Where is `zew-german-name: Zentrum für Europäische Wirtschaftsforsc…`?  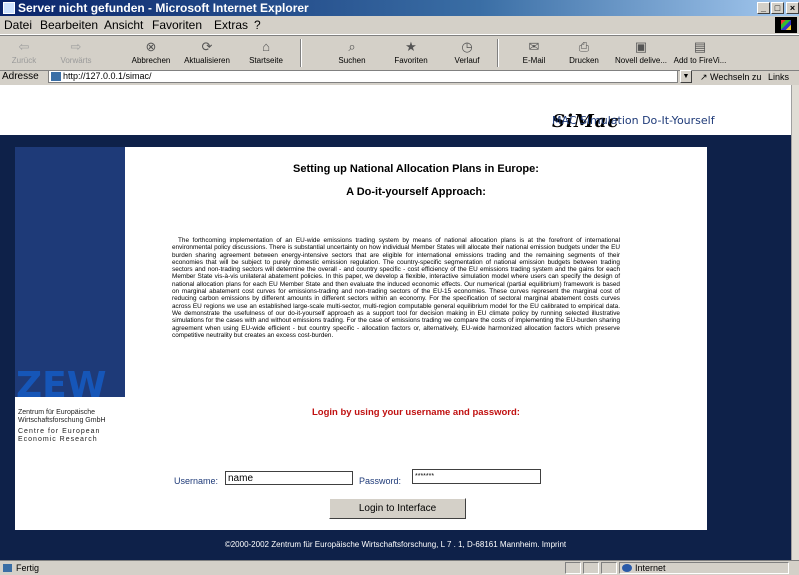 zew-german-name: Zentrum für Europäische Wirtschaftsforsc… is located at coordinates (62, 416).